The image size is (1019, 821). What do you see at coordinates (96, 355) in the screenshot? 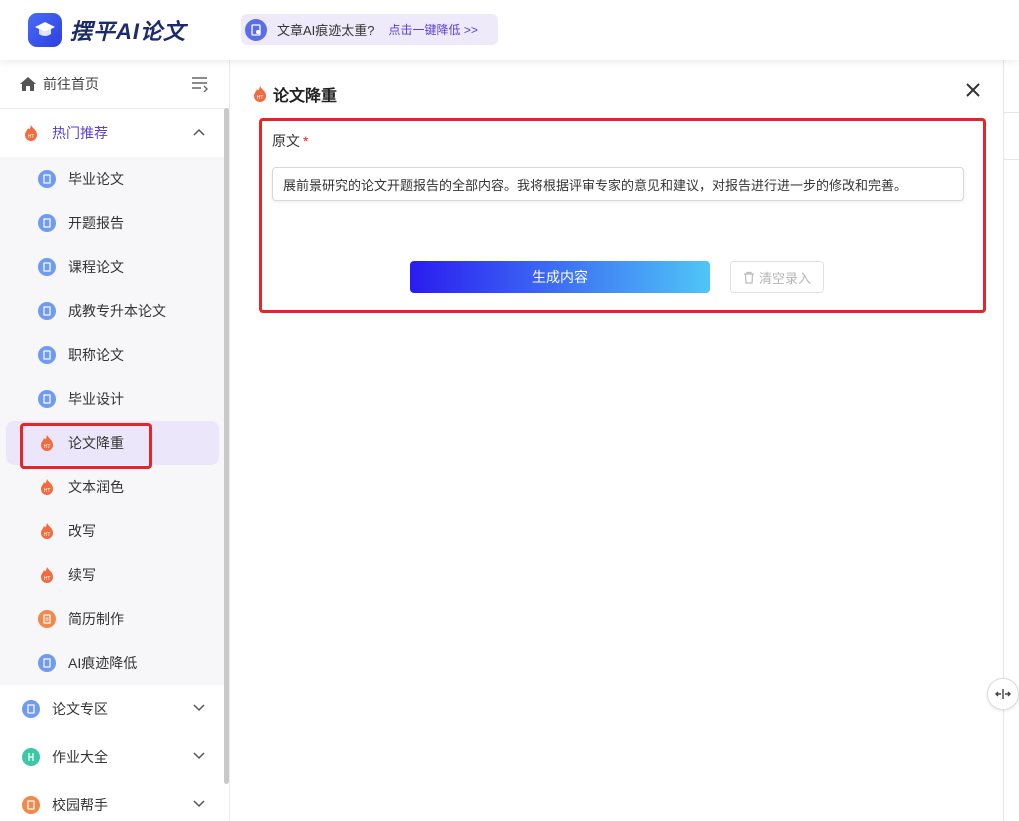
I see `sidebar-item-label: 职称论文` at bounding box center [96, 355].